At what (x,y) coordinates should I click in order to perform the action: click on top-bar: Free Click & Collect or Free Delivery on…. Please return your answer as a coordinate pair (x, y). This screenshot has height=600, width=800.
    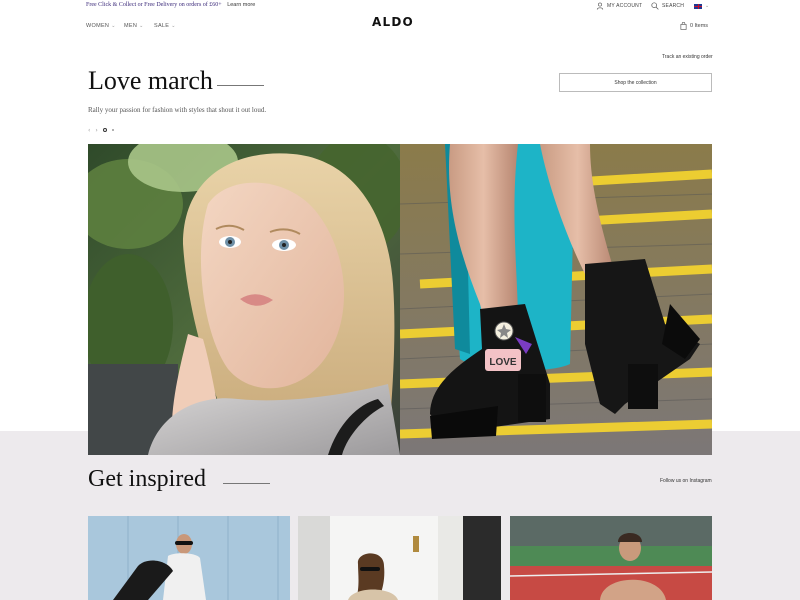
    Looking at the image, I should click on (400, 6).